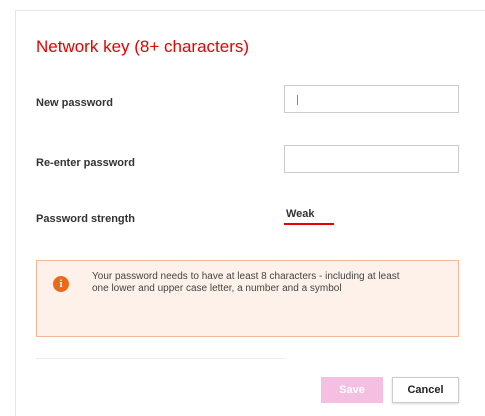  Describe the element at coordinates (352, 390) in the screenshot. I see `save-button: Save` at that location.